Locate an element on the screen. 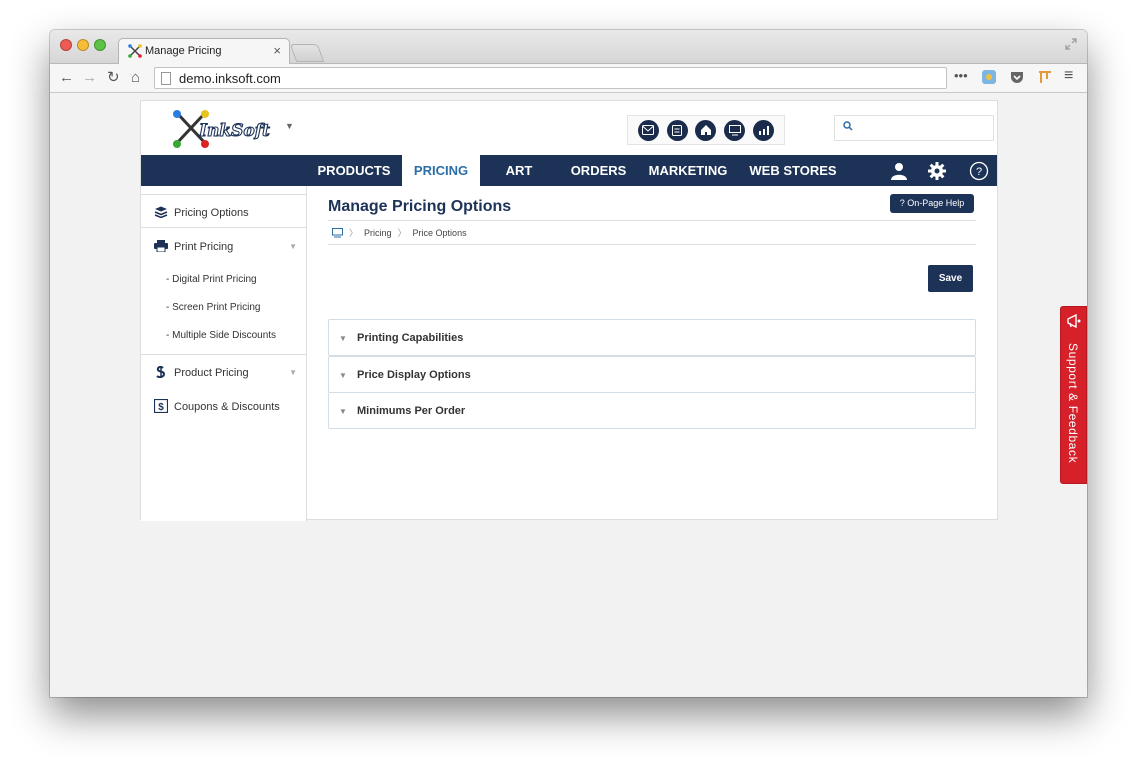 Image resolution: width=1137 pixels, height=767 pixels. sidebar-item-product-pricing: Product Pricing ▼ is located at coordinates (224, 371).